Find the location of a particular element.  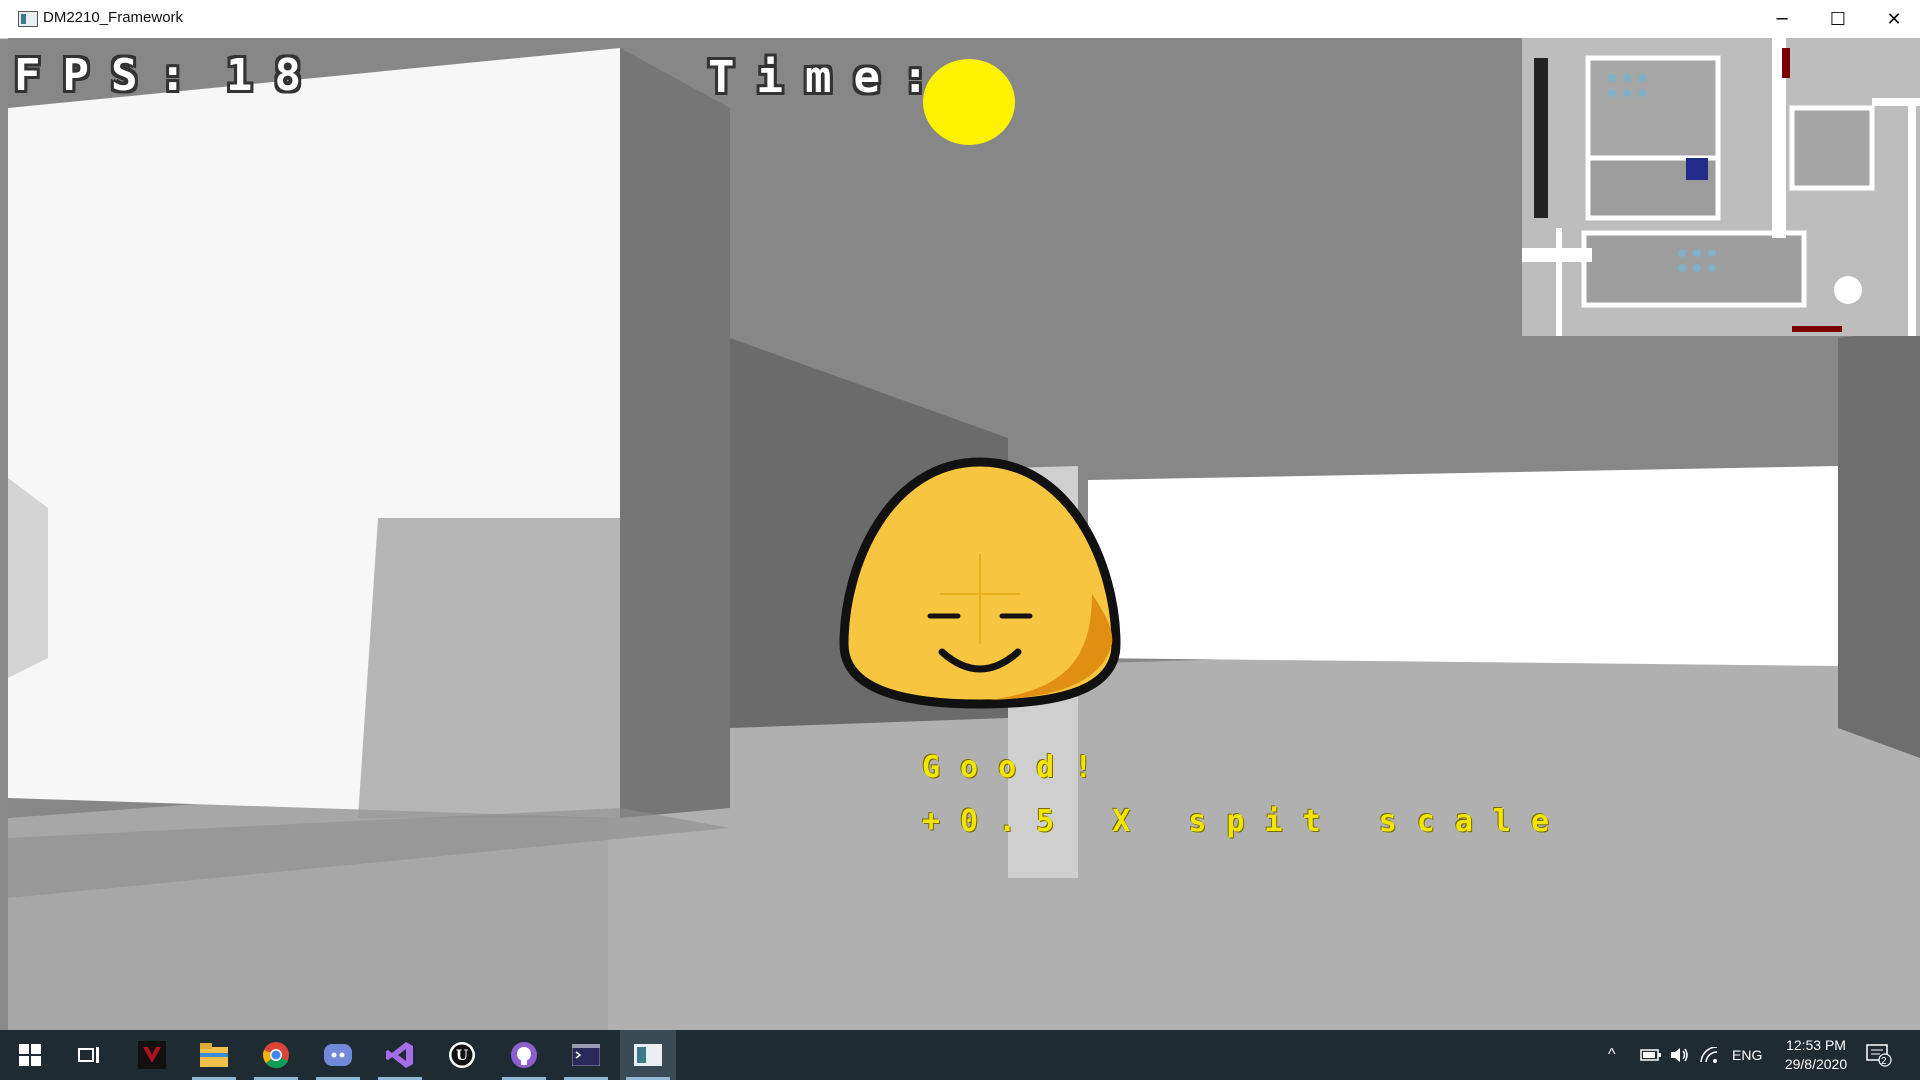

minimap is located at coordinates (1721, 187).